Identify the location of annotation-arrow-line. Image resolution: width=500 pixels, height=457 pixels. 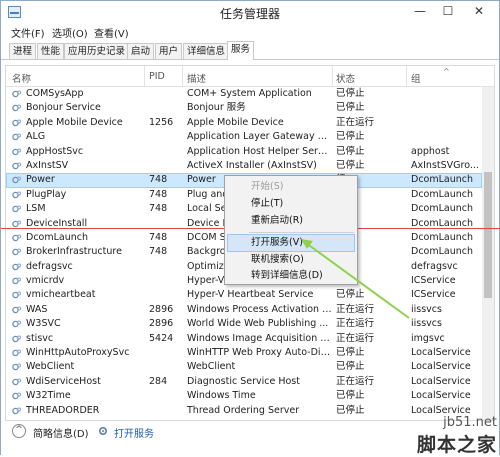
(357, 280).